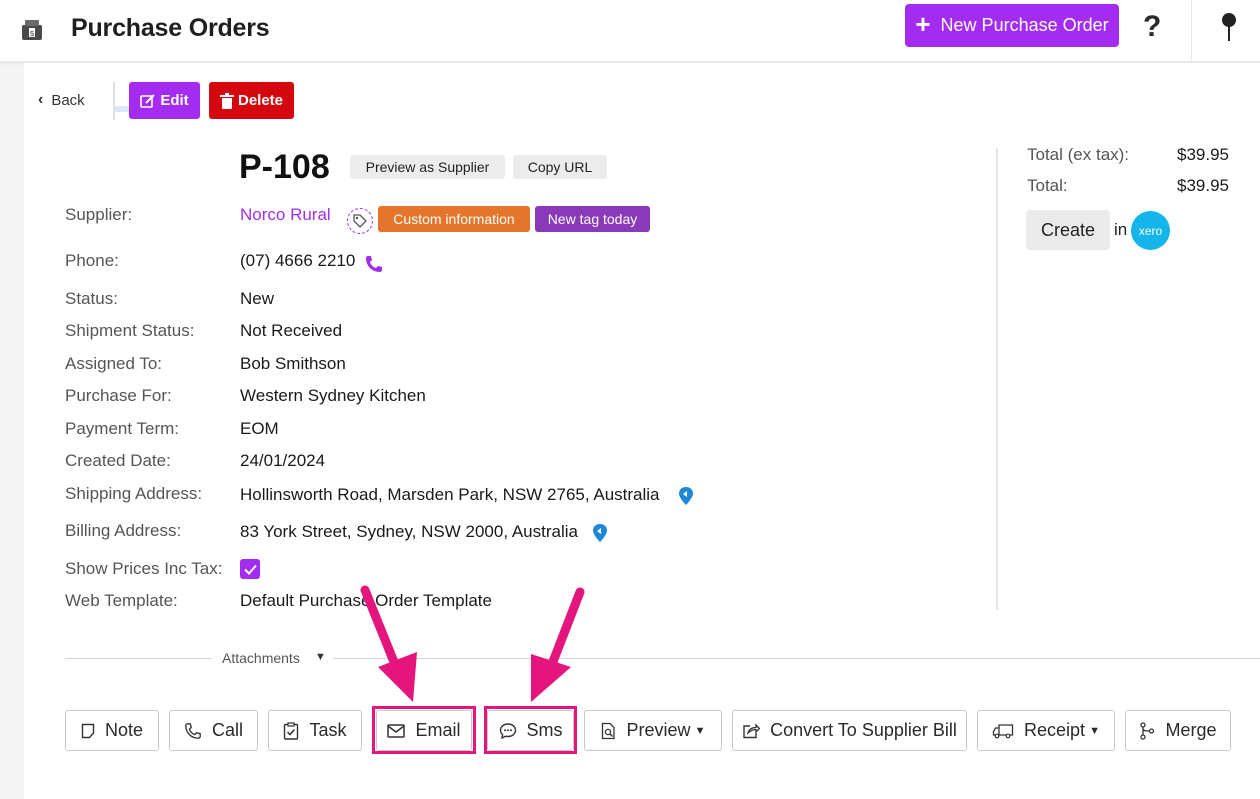 Image resolution: width=1260 pixels, height=799 pixels. I want to click on billing-address-label: Billing Address:, so click(123, 530).